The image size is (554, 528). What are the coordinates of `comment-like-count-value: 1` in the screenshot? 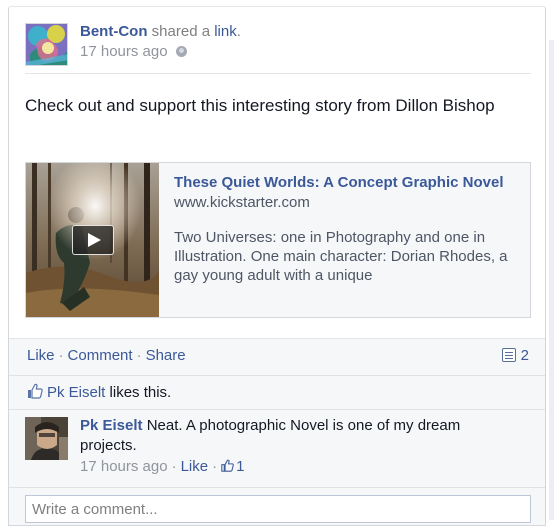 It's located at (240, 466).